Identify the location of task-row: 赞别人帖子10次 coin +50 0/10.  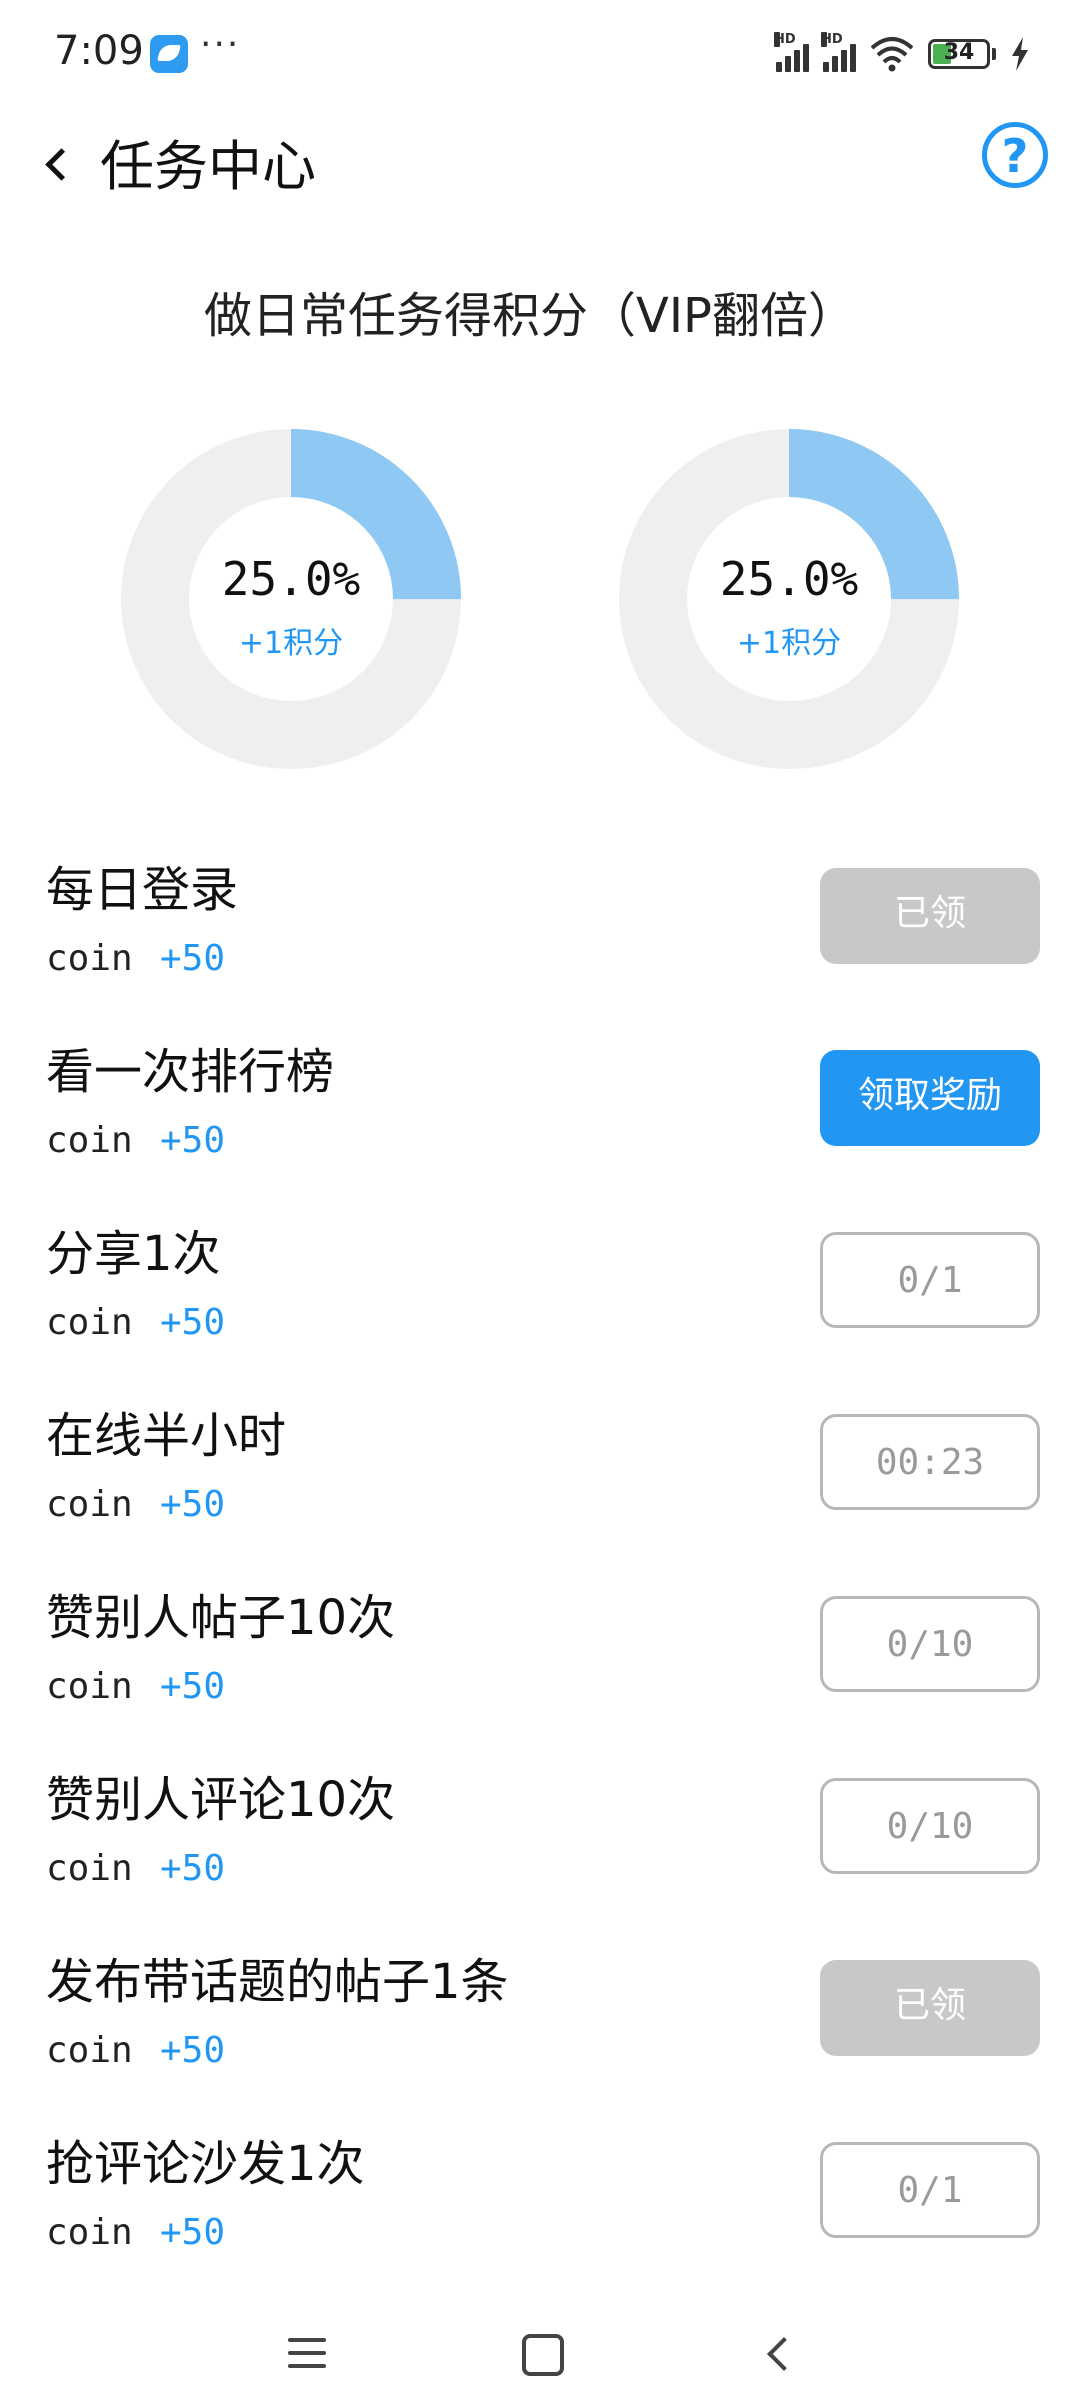
(540, 1663).